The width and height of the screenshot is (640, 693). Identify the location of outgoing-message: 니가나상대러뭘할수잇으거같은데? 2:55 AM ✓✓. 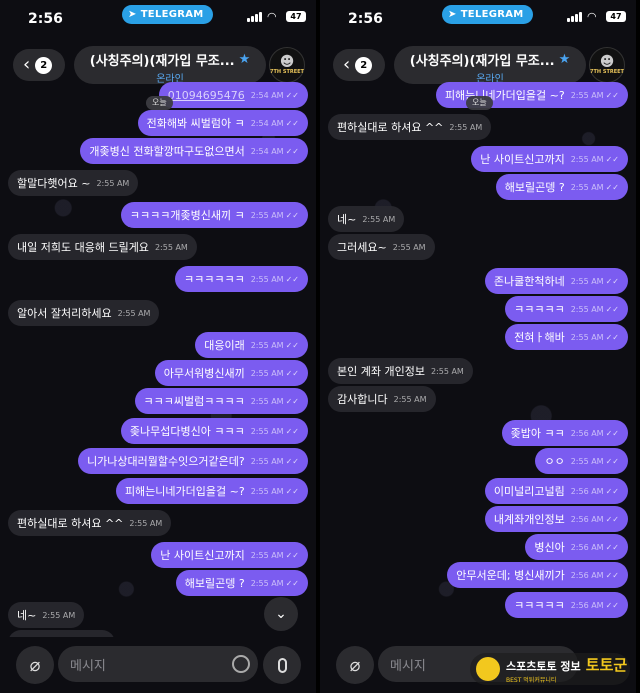
(193, 461).